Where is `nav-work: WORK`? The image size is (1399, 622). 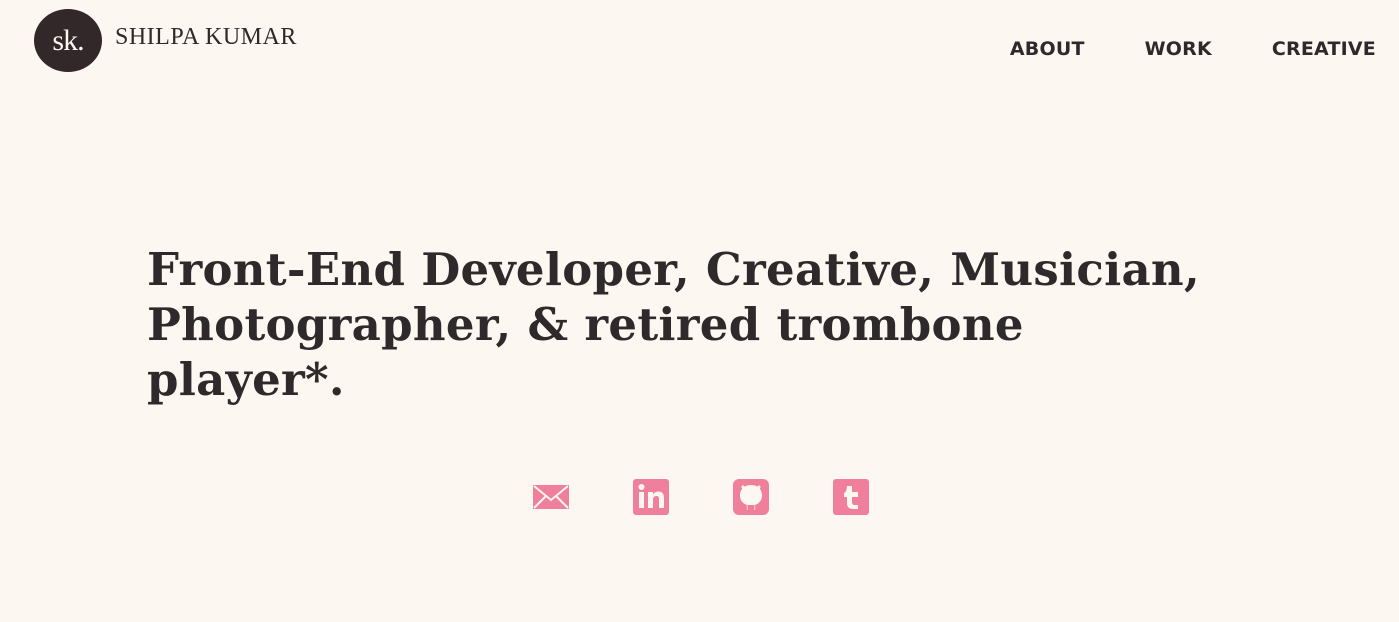 nav-work: WORK is located at coordinates (1178, 49).